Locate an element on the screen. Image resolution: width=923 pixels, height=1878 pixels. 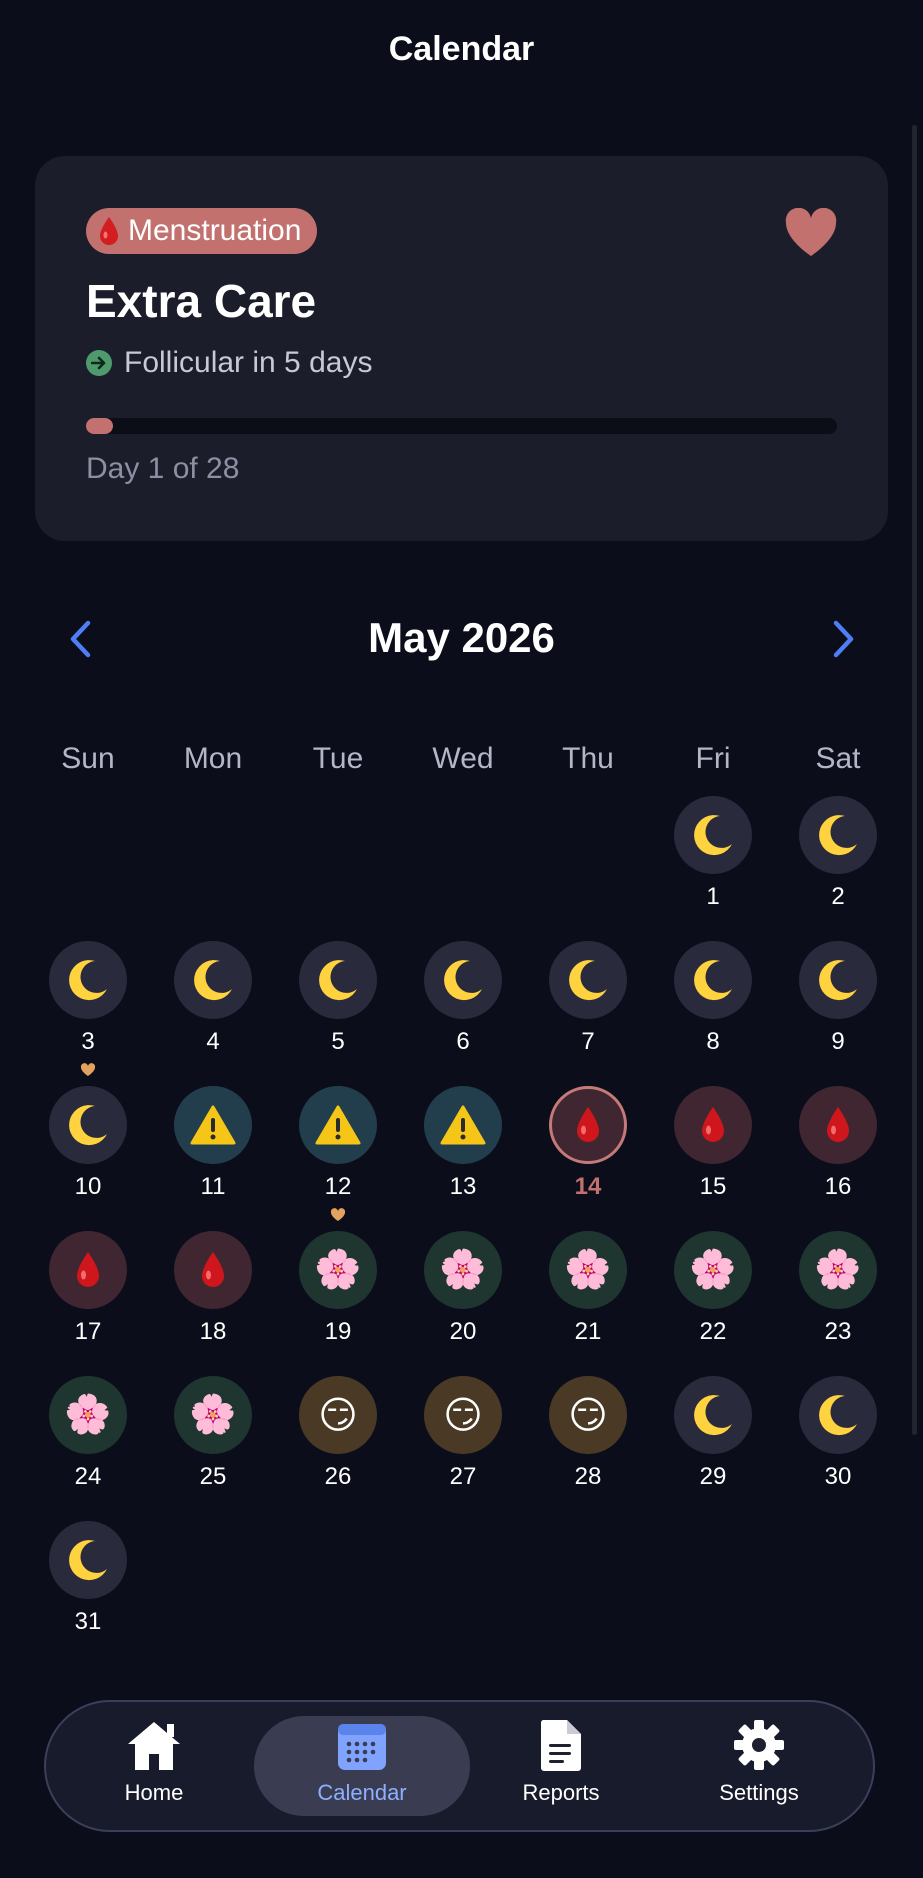
calendar-day: 🌸 23 is located at coordinates (838, 1301).